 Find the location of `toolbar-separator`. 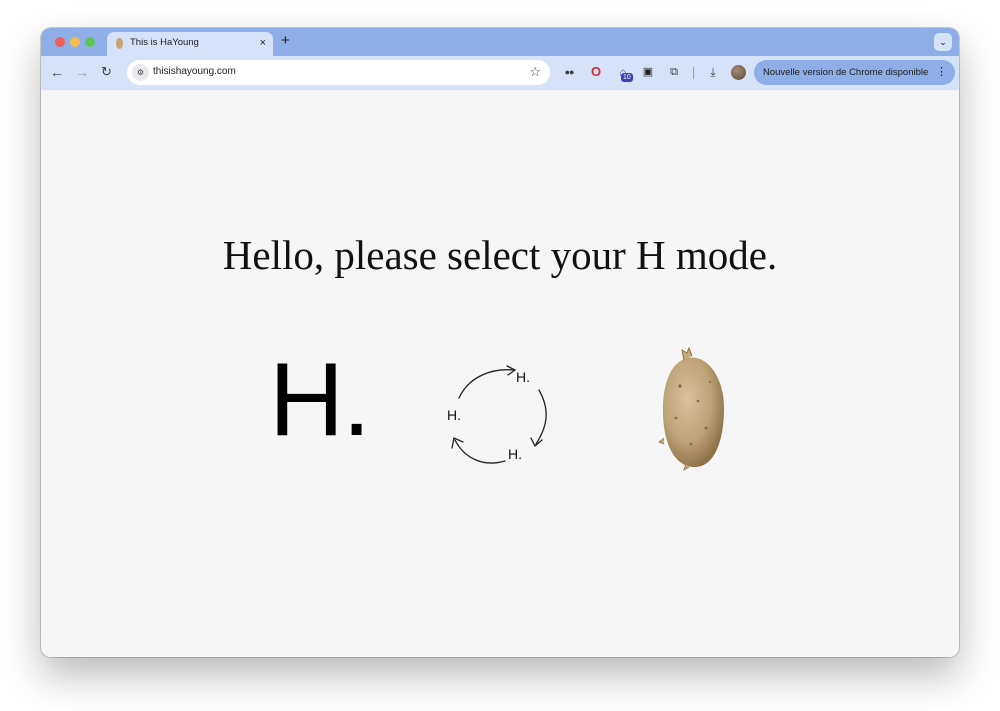

toolbar-separator is located at coordinates (693, 73).